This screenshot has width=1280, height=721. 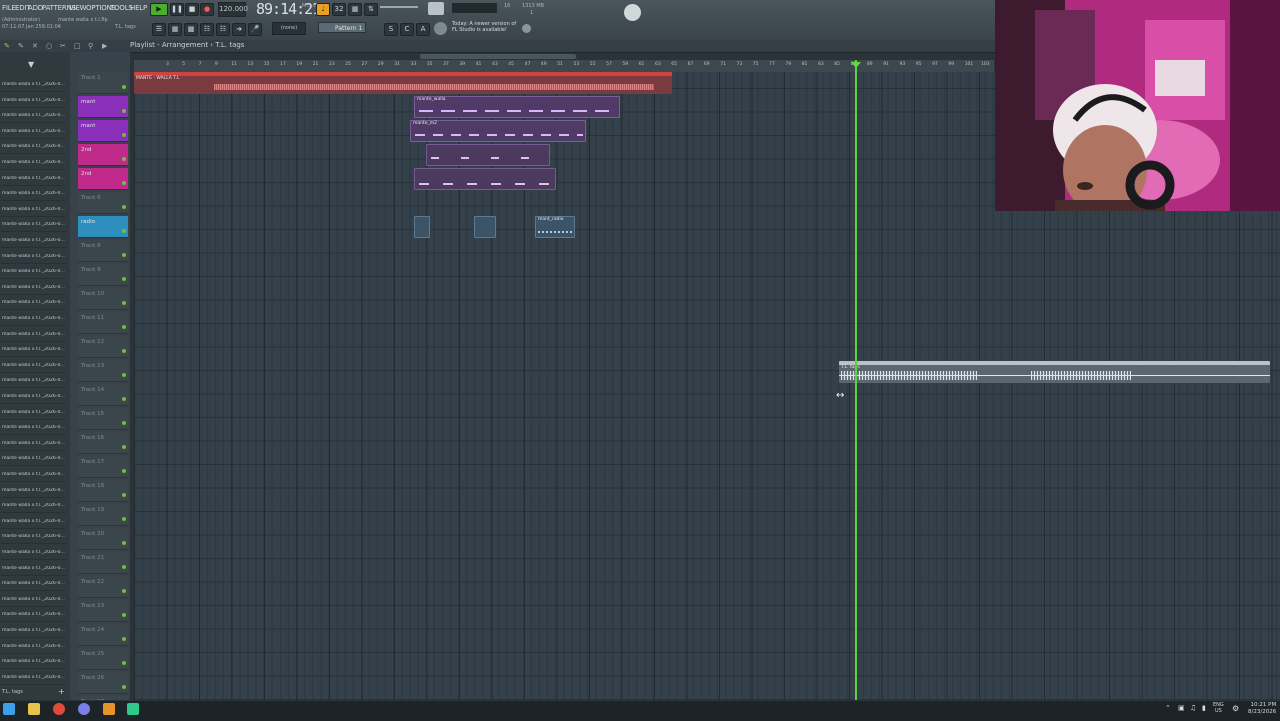 I want to click on piano-roll-icon: ▩, so click(x=191, y=29).